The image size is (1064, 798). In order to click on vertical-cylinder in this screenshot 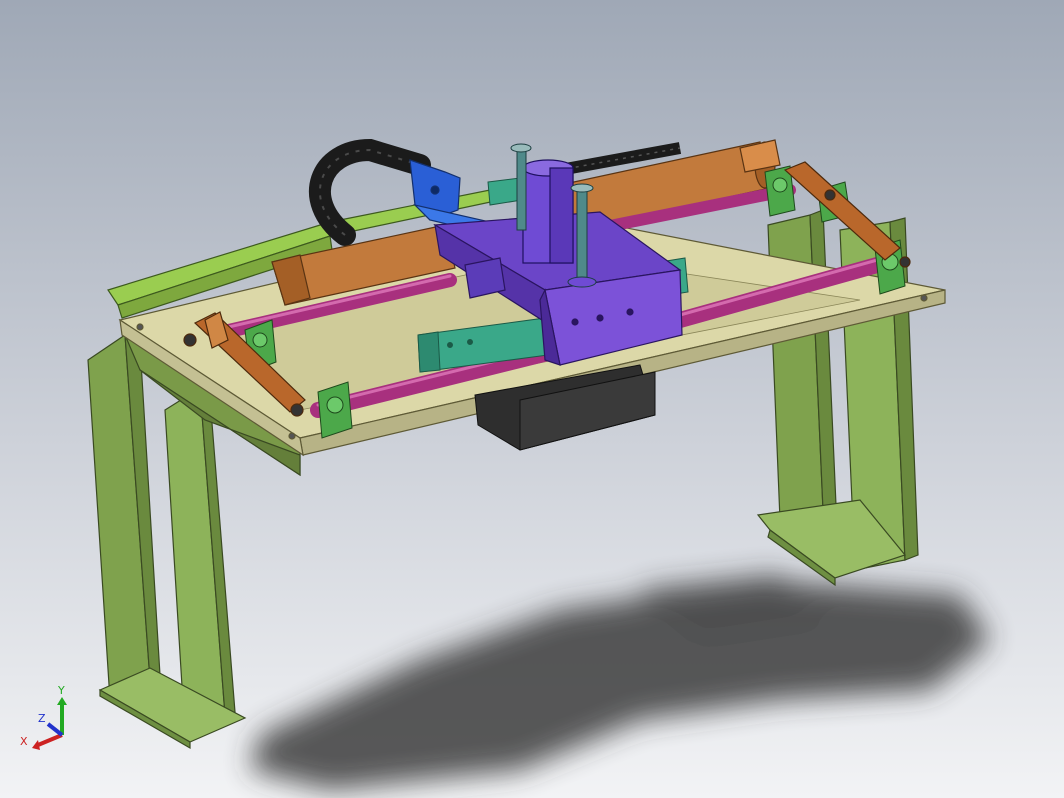, I will do `click(548, 211)`.